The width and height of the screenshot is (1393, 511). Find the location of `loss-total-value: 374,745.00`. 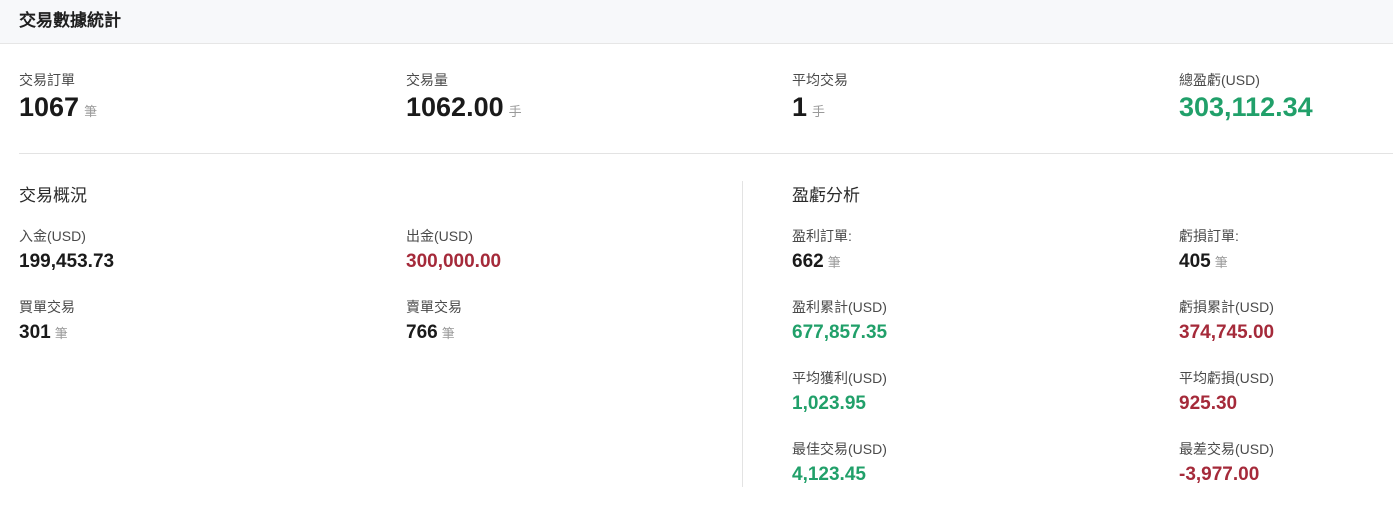

loss-total-value: 374,745.00 is located at coordinates (1227, 332).